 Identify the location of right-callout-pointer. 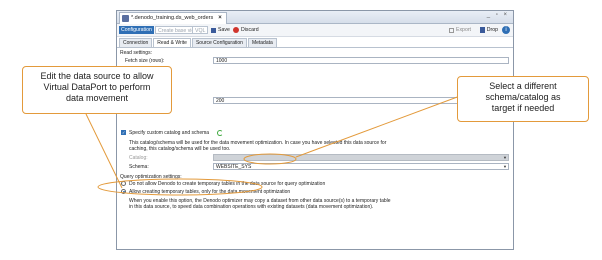
(378, 126).